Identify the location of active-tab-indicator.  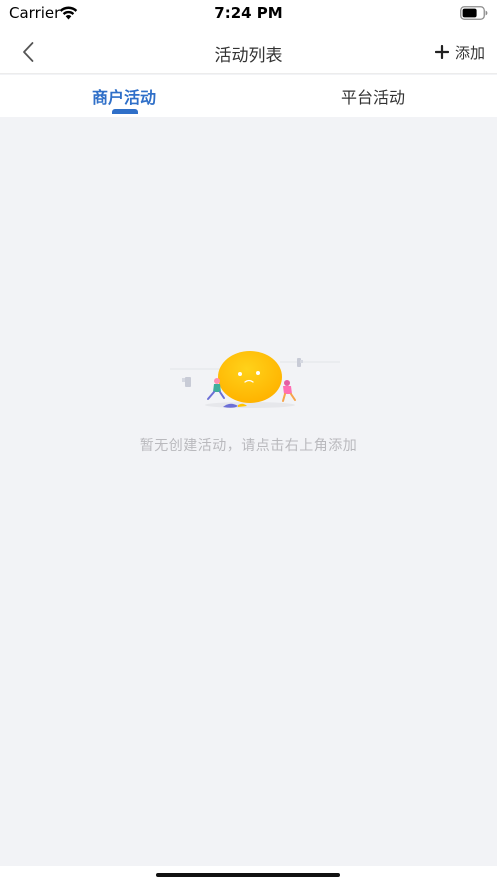
(125, 111).